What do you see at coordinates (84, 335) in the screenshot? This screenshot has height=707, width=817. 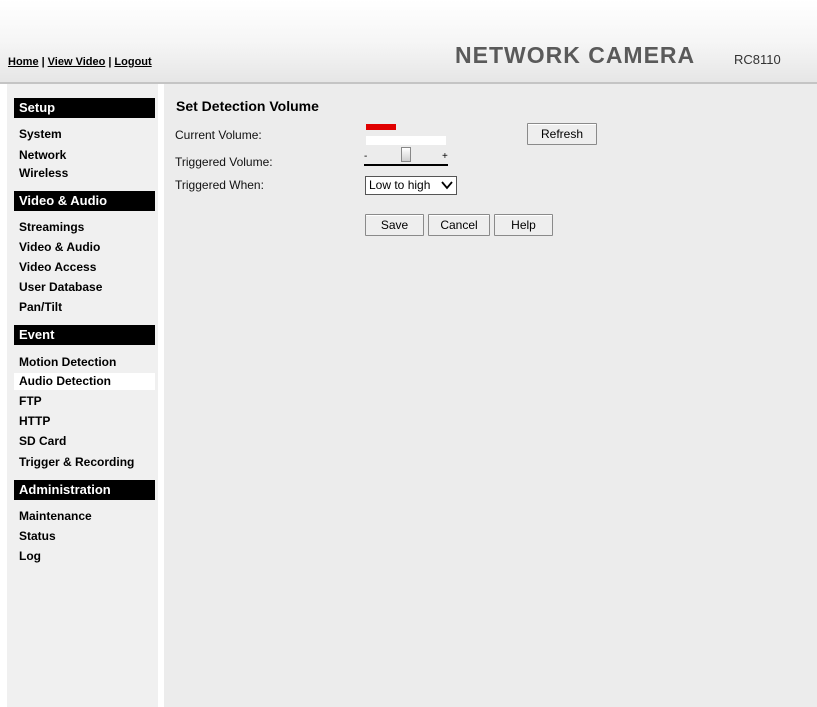 I see `section-header-event: Event` at bounding box center [84, 335].